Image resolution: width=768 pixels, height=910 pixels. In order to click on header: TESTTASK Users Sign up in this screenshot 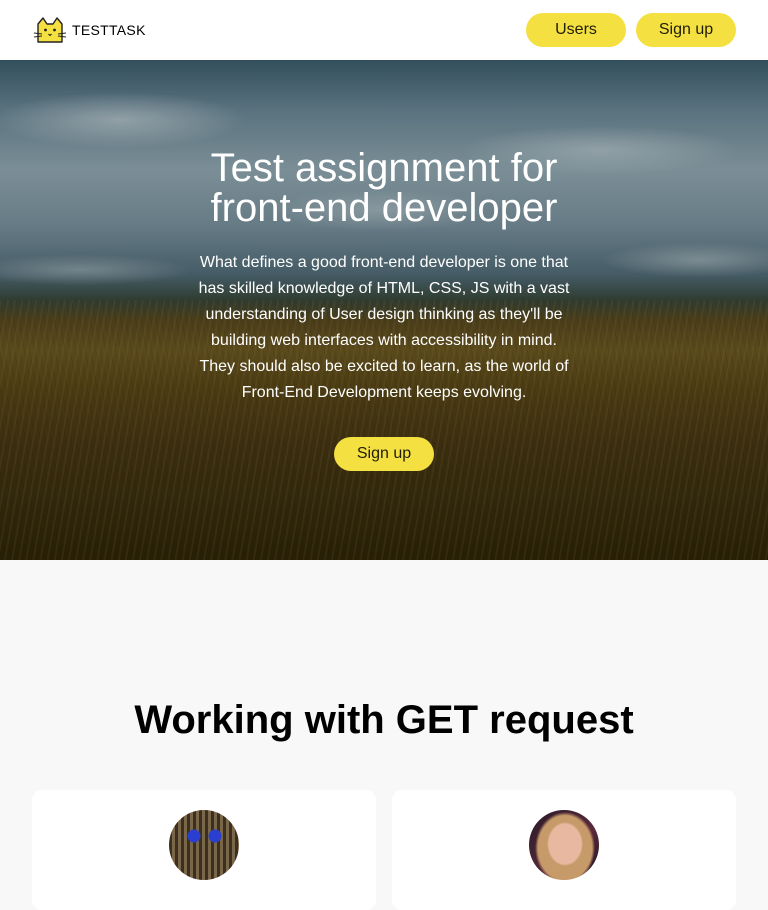, I will do `click(384, 30)`.